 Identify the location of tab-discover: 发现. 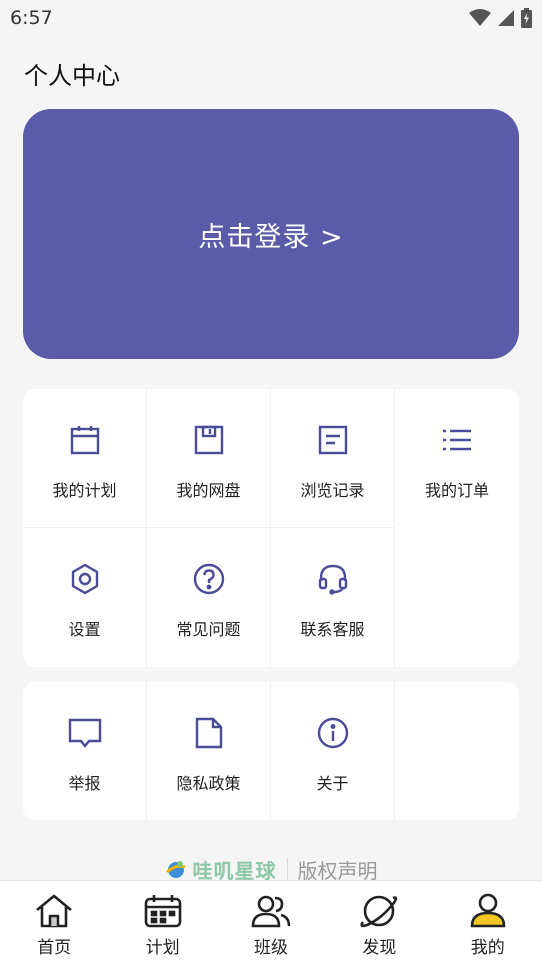
(379, 919).